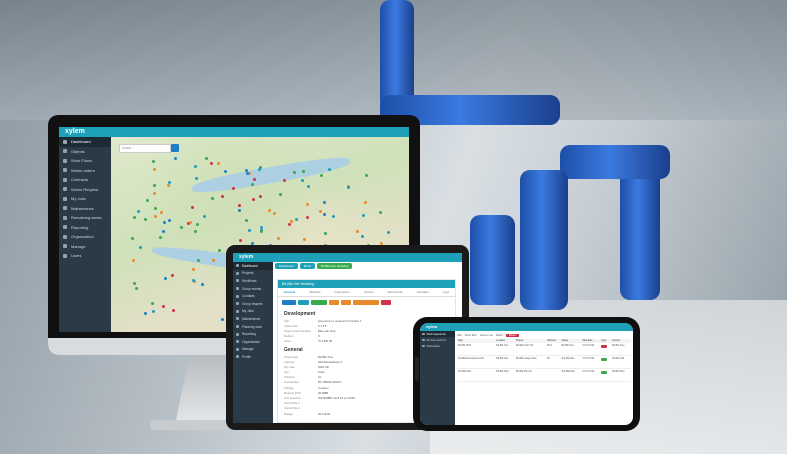  What do you see at coordinates (253, 319) in the screenshot?
I see `sidebar-item: Maintenance` at bounding box center [253, 319].